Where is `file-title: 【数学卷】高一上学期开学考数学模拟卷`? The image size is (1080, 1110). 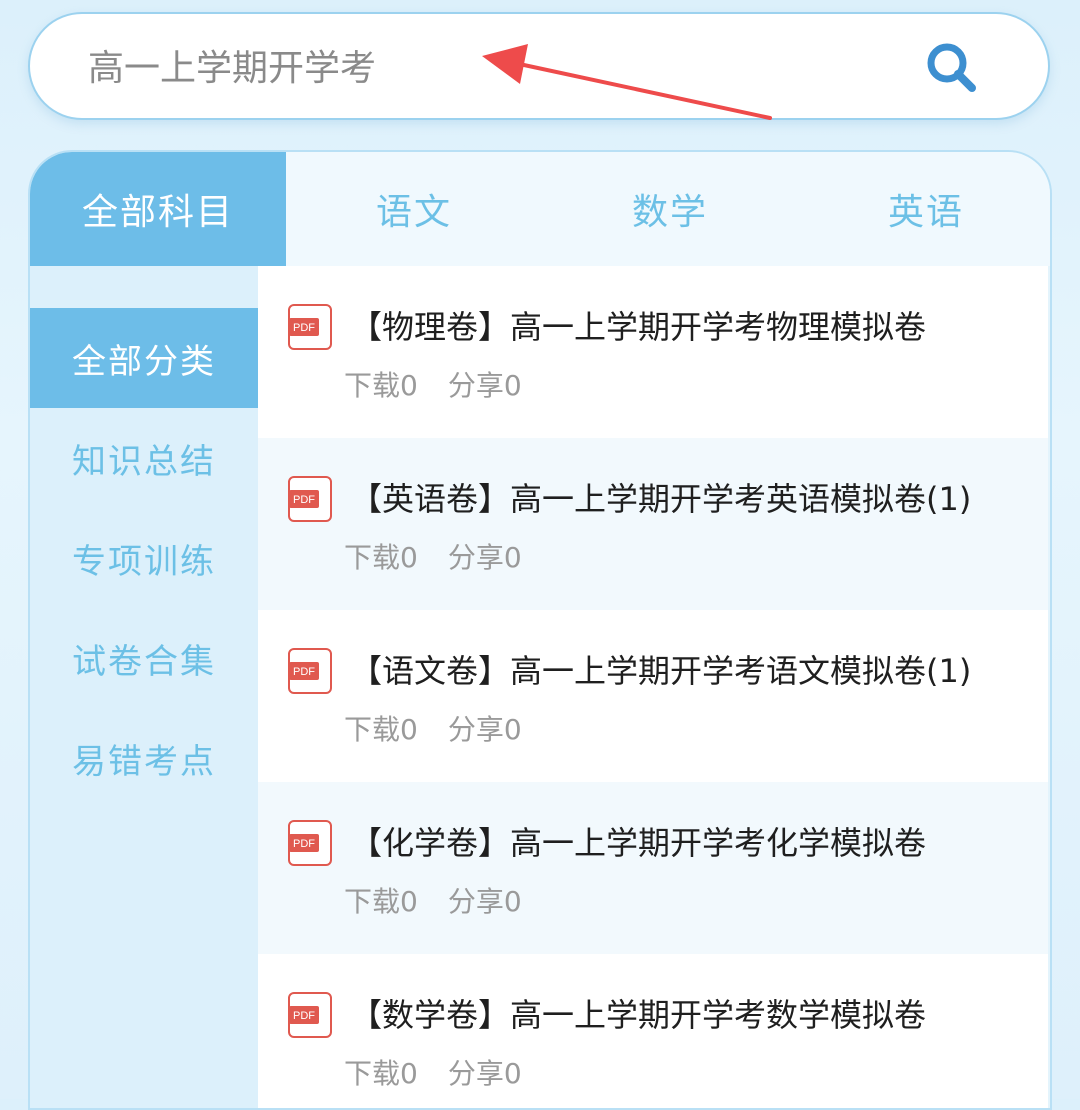
file-title: 【数学卷】高一上学期开学考数学模拟卷 is located at coordinates (638, 1015).